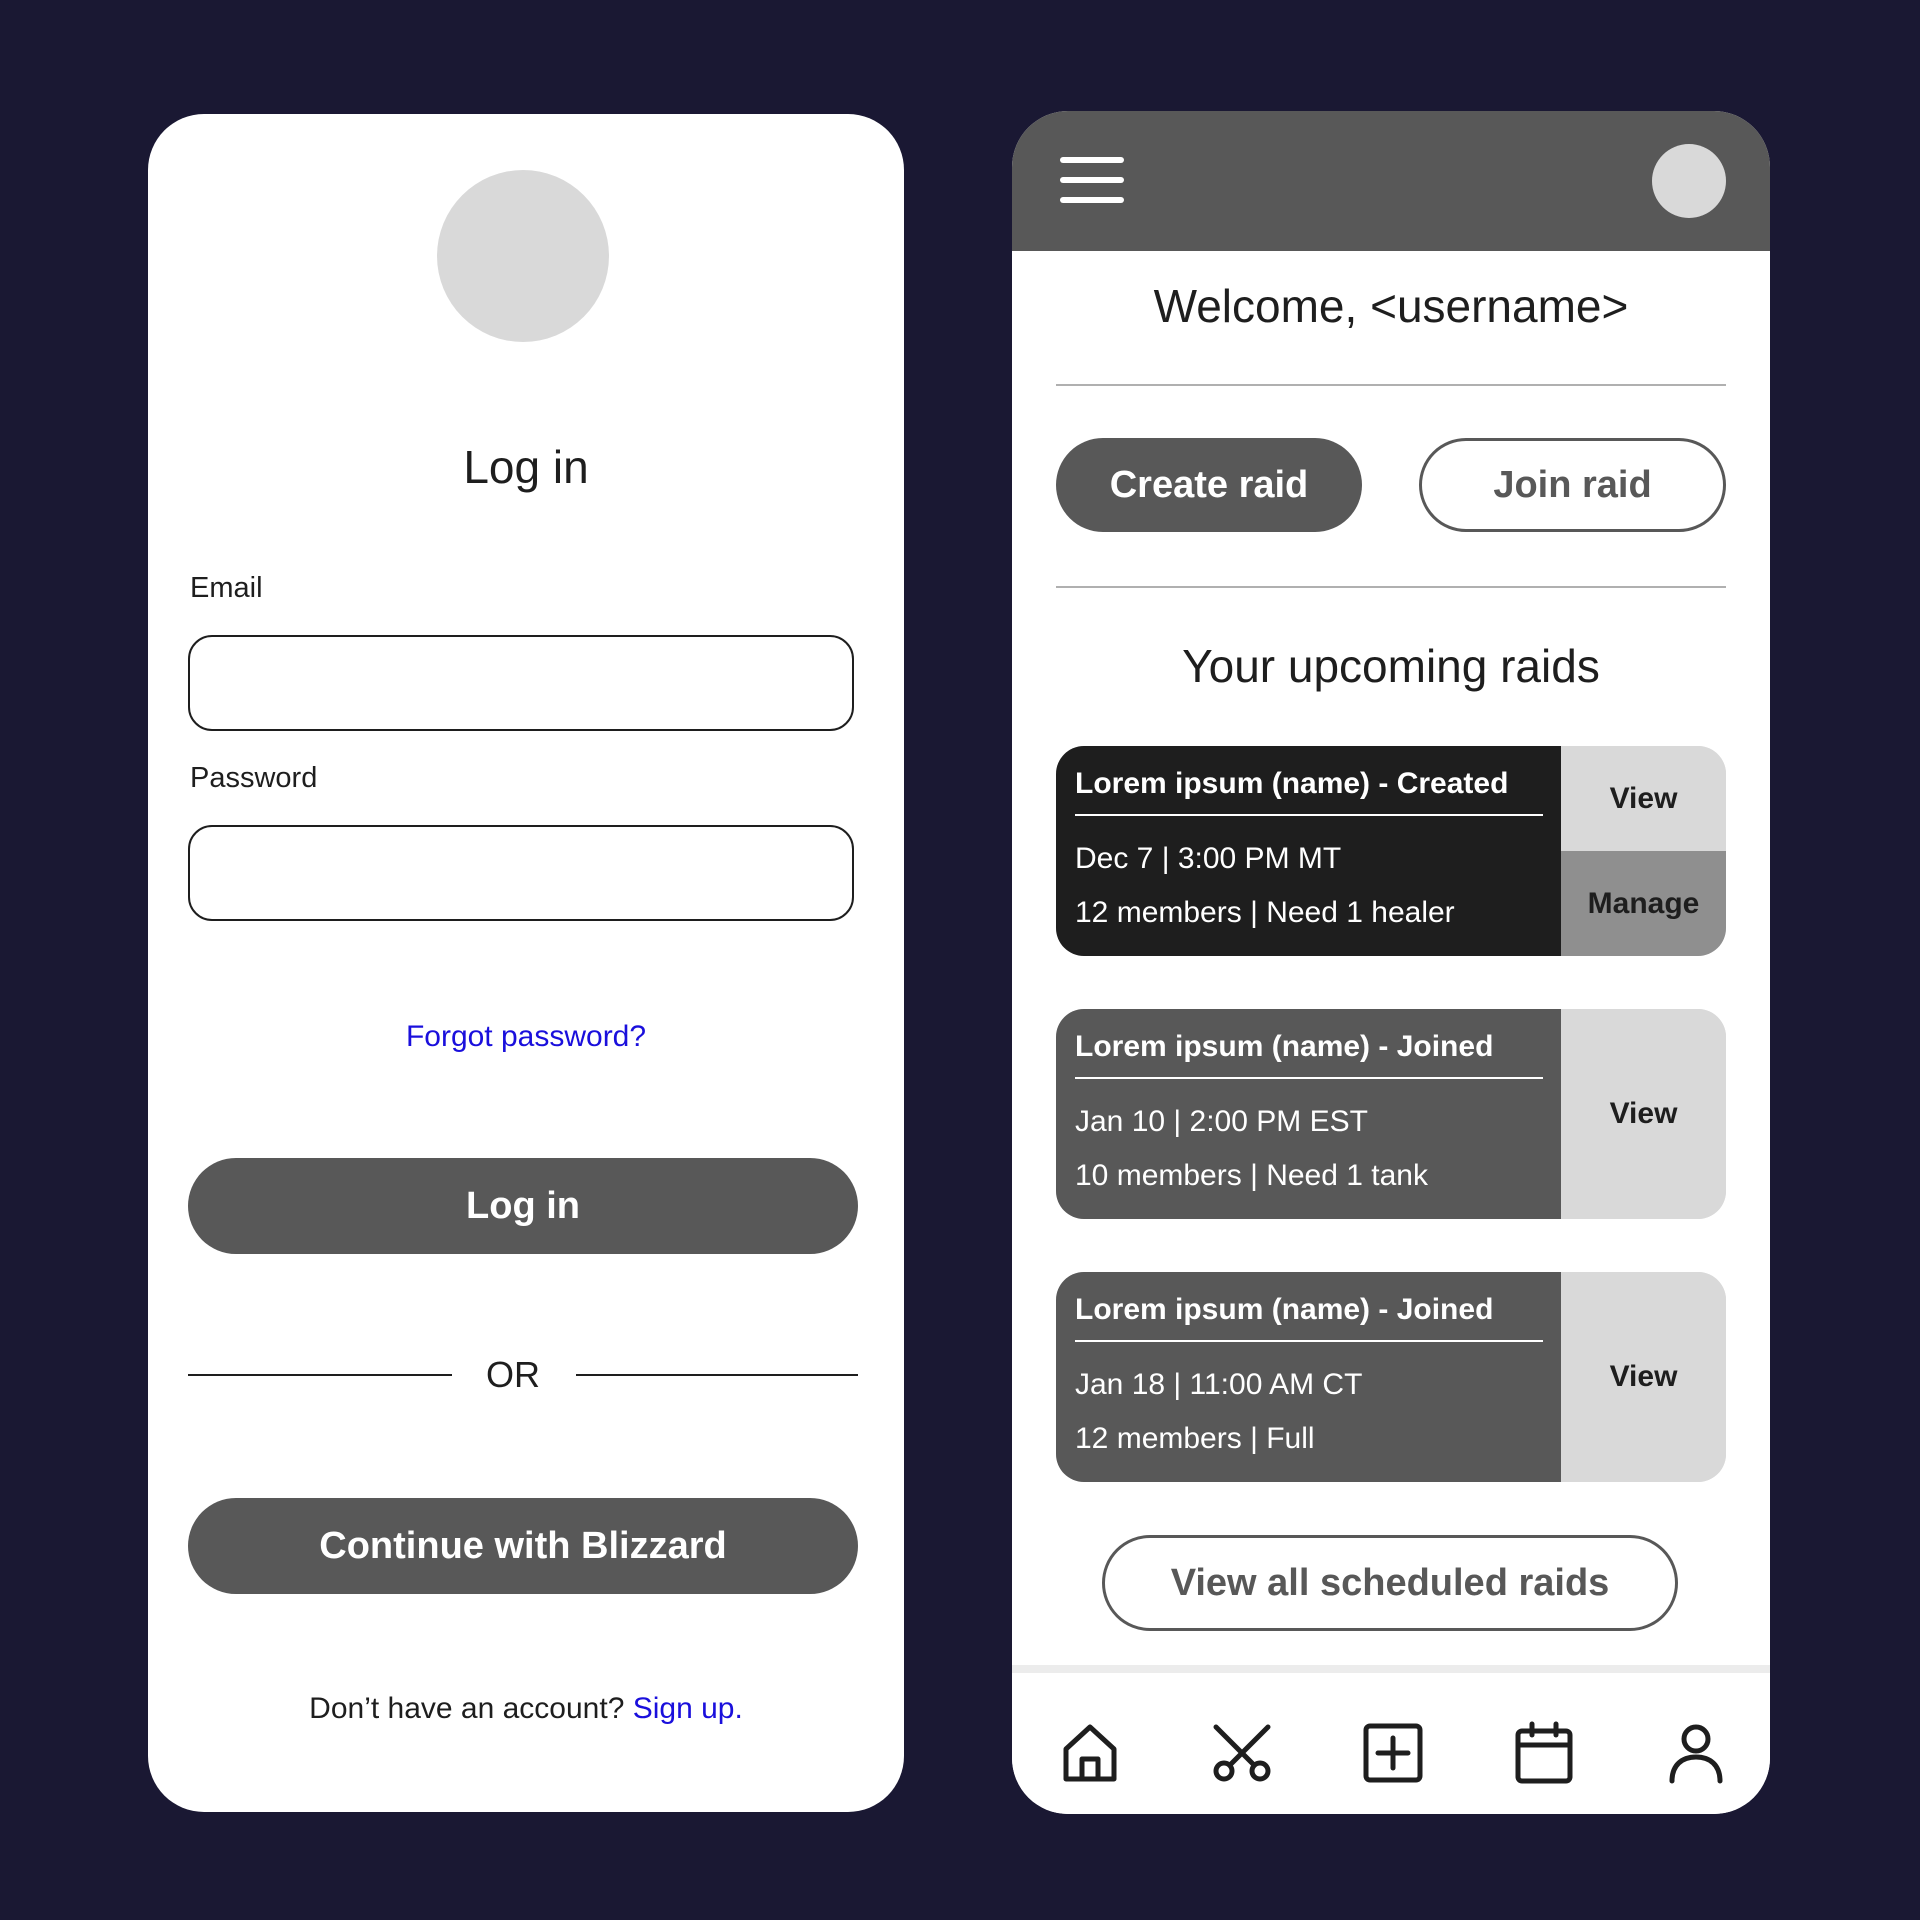 This screenshot has width=1920, height=1920. I want to click on email-label: Email, so click(226, 588).